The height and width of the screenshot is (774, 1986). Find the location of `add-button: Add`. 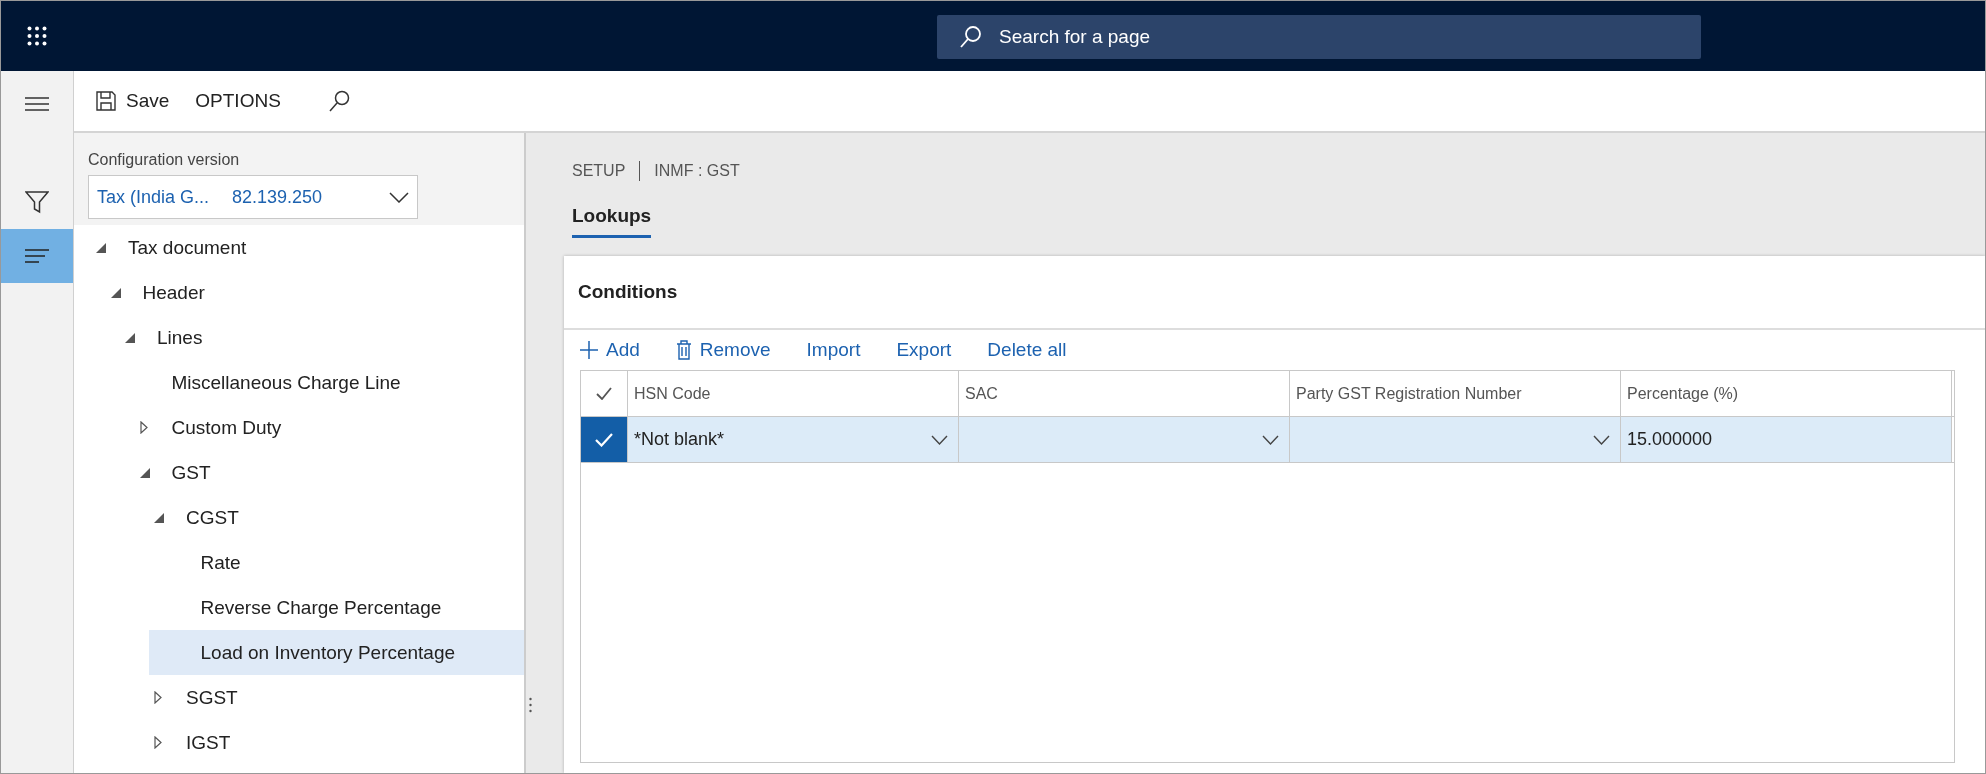

add-button: Add is located at coordinates (610, 350).